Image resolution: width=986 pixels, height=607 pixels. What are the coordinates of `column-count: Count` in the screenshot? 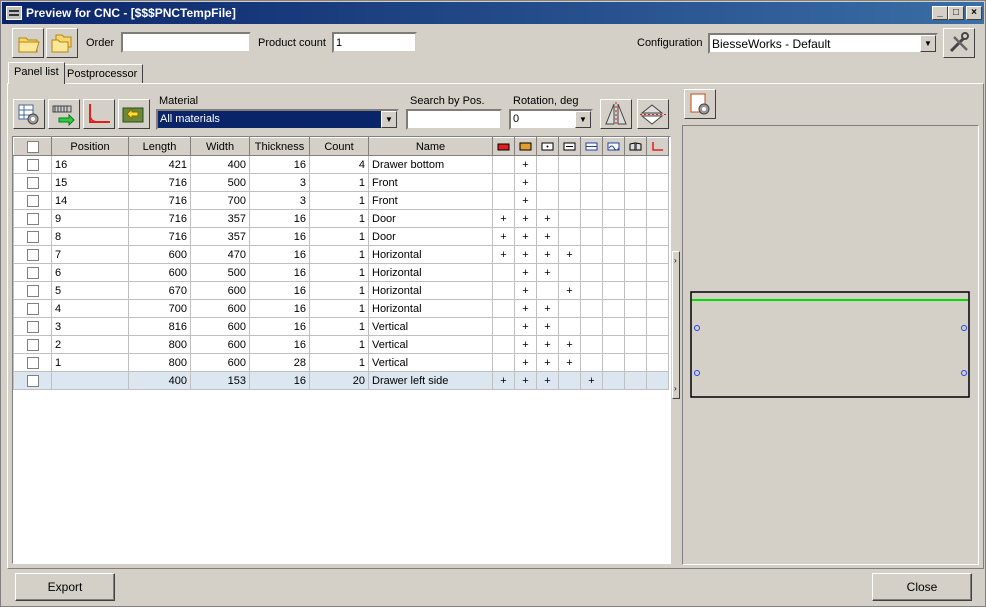 It's located at (339, 146).